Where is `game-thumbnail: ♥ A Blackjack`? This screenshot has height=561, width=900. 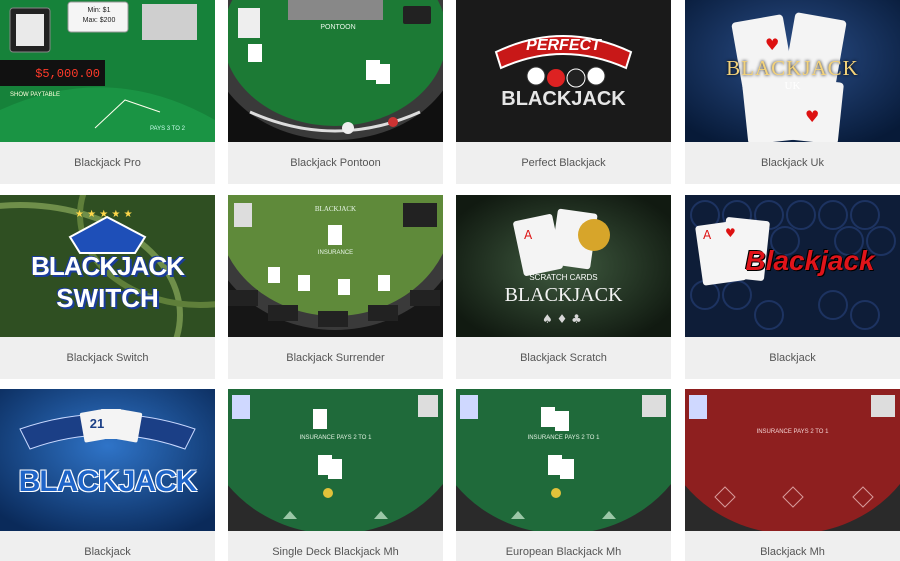
game-thumbnail: ♥ A Blackjack is located at coordinates (792, 266).